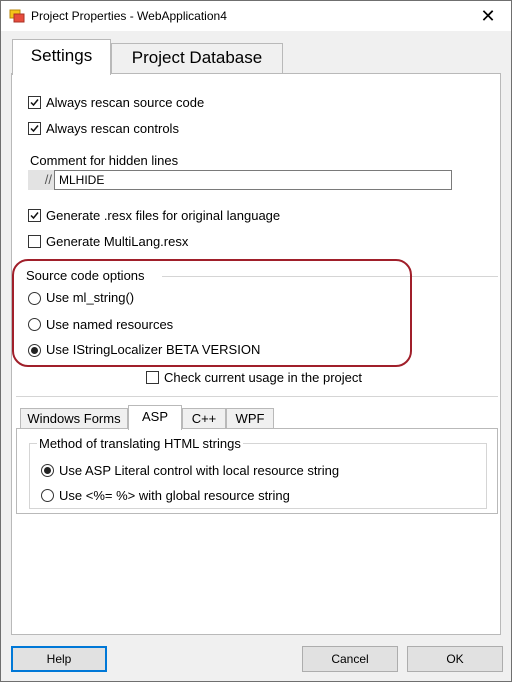  What do you see at coordinates (34, 215) in the screenshot?
I see `generate-resx-checkbox` at bounding box center [34, 215].